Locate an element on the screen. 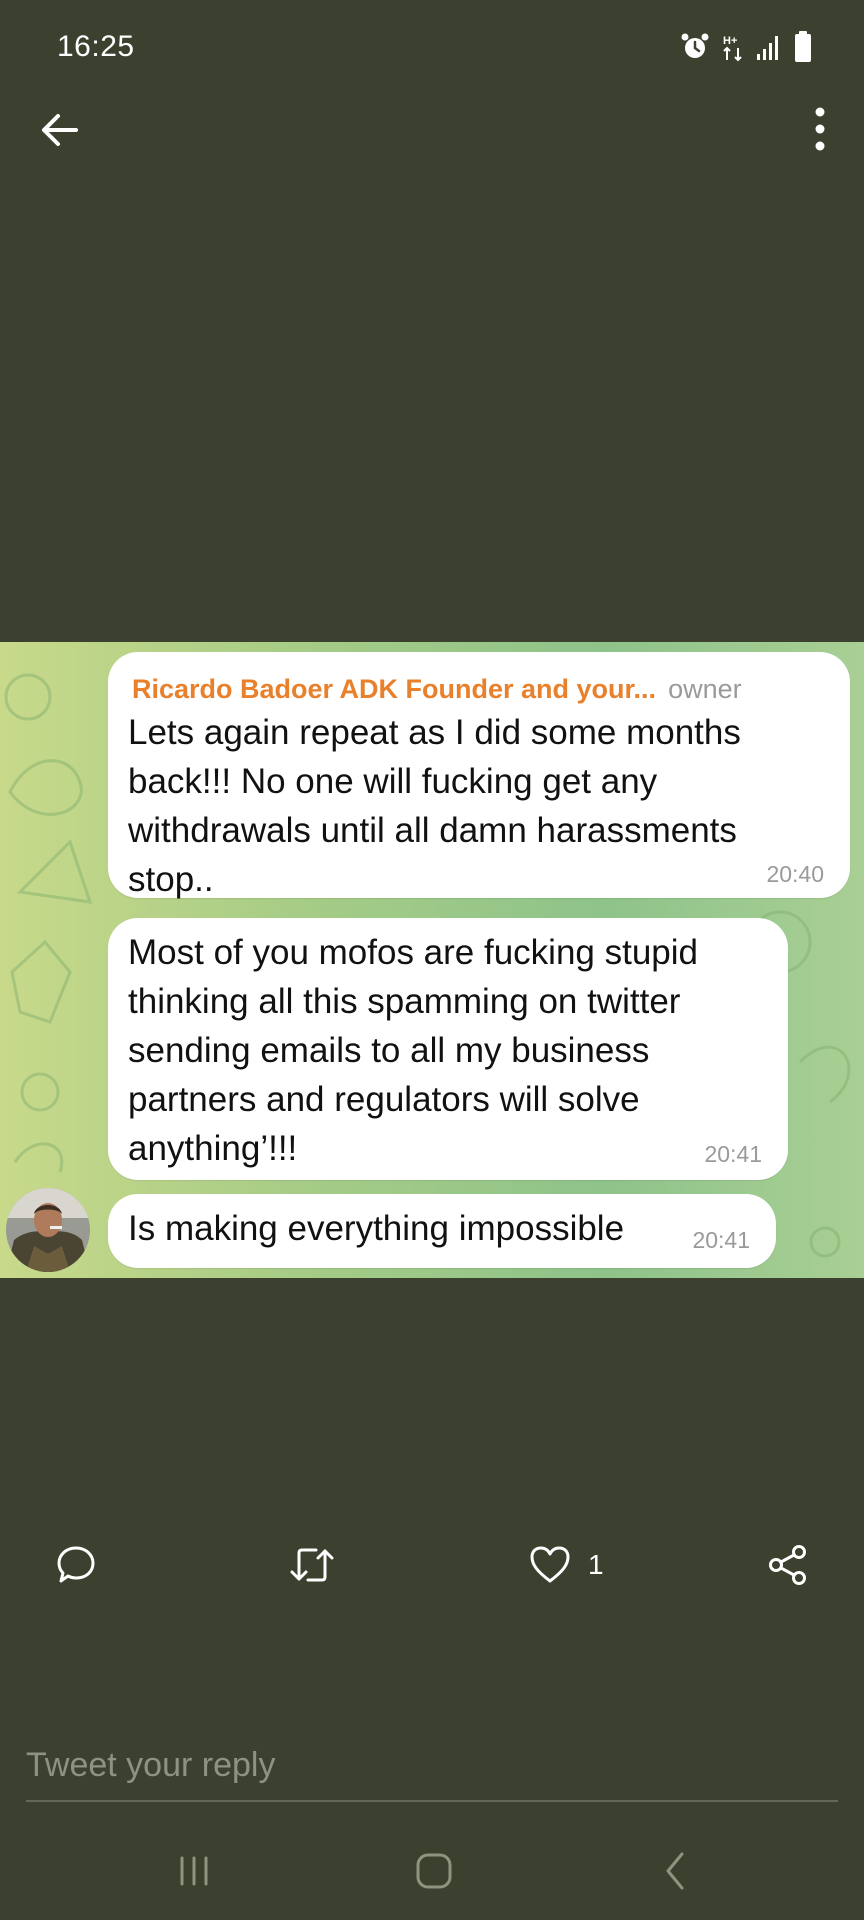 The image size is (864, 1920). like-button: 1 is located at coordinates (566, 1565).